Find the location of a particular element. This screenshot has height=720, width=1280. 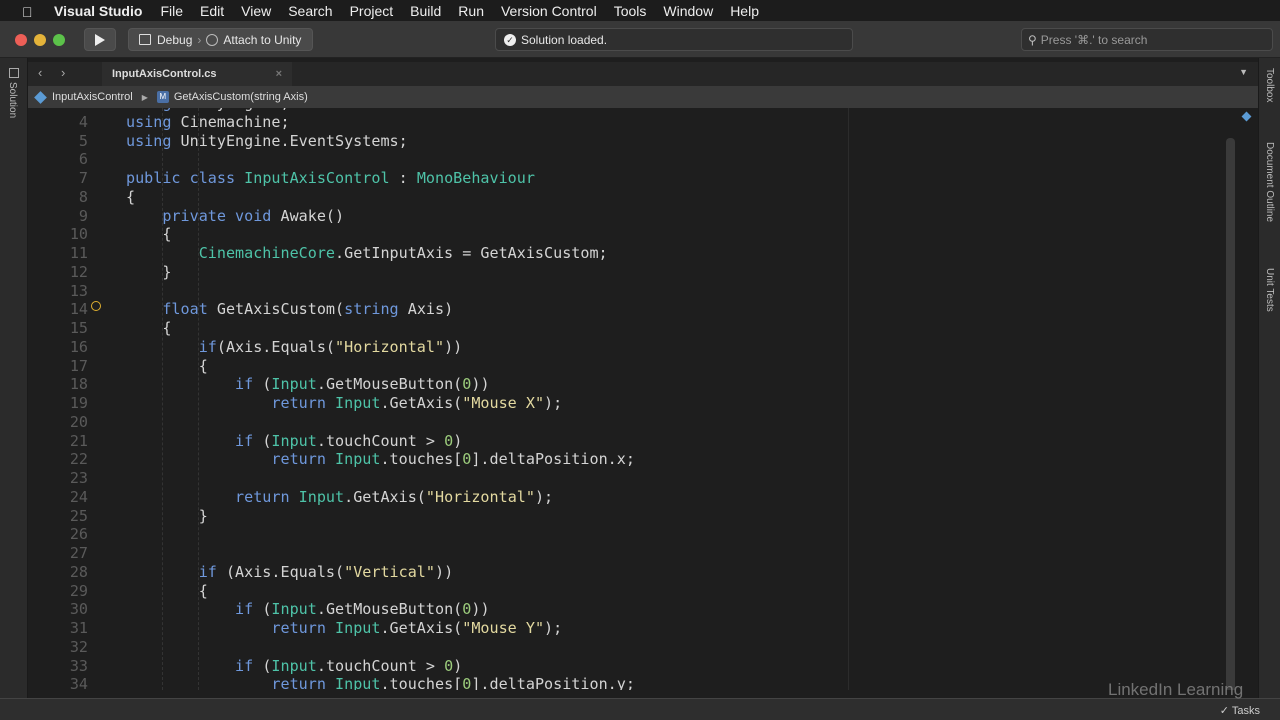

menu-edit: Edit is located at coordinates (212, 11).